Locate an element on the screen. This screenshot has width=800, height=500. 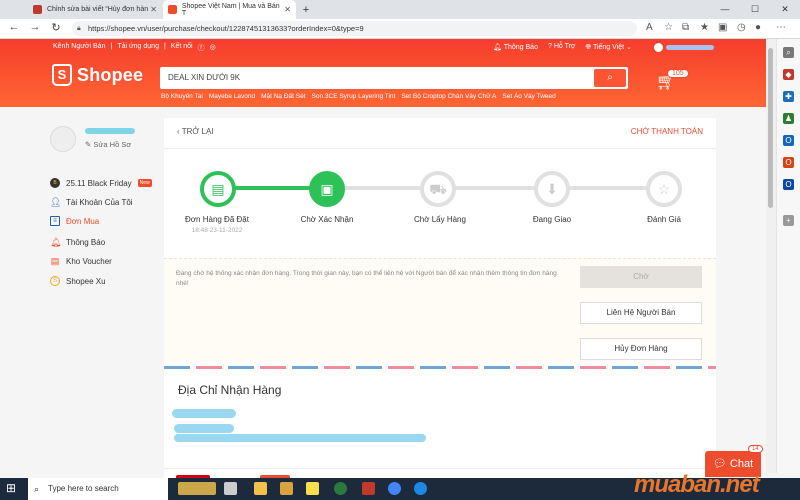
read-aloud-icon: A is located at coordinates (649, 27).